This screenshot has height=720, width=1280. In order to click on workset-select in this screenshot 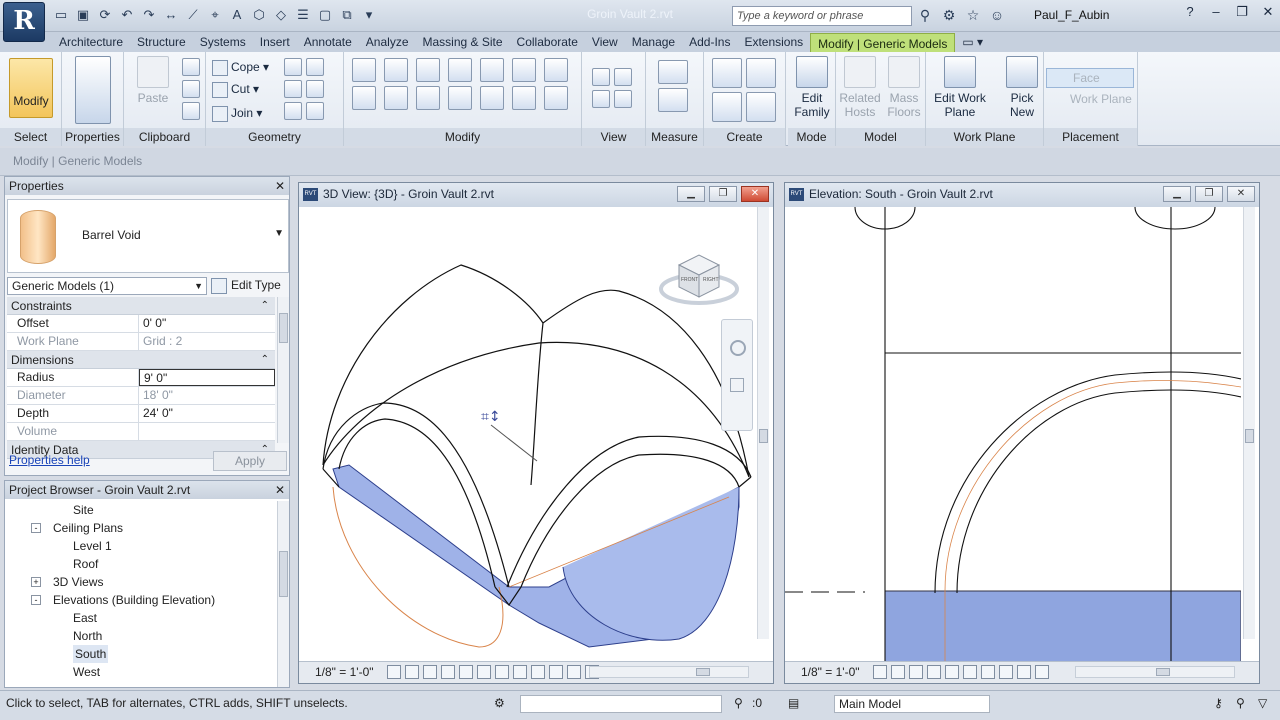, I will do `click(621, 704)`.